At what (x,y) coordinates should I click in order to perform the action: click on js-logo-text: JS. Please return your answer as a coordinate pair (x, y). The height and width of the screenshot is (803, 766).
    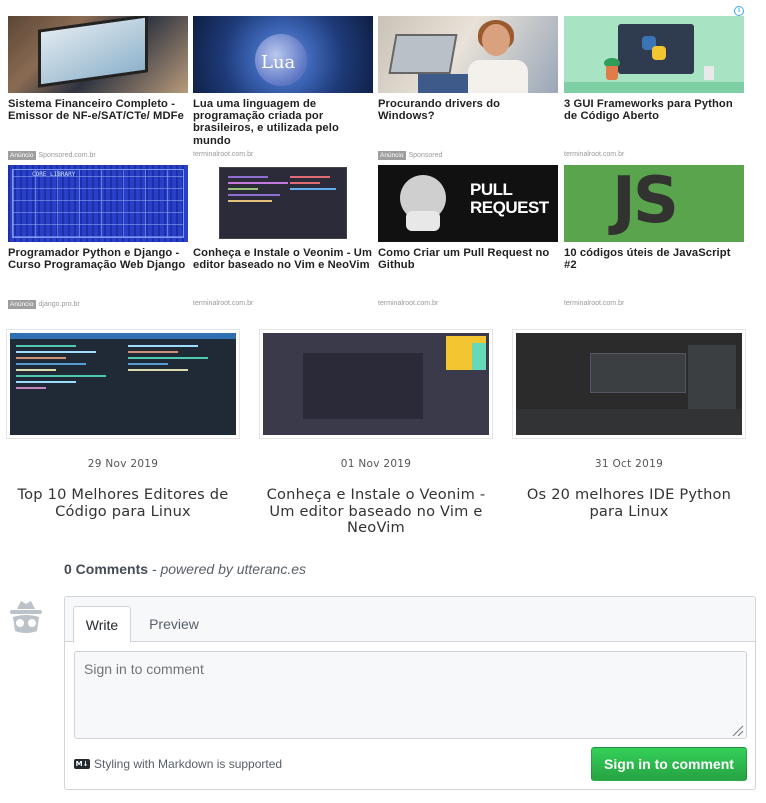
    Looking at the image, I should click on (645, 201).